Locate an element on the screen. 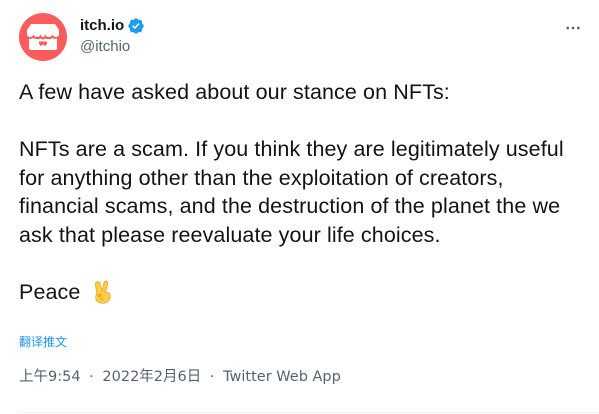 Image resolution: width=599 pixels, height=414 pixels. victory-hand-icon is located at coordinates (103, 292).